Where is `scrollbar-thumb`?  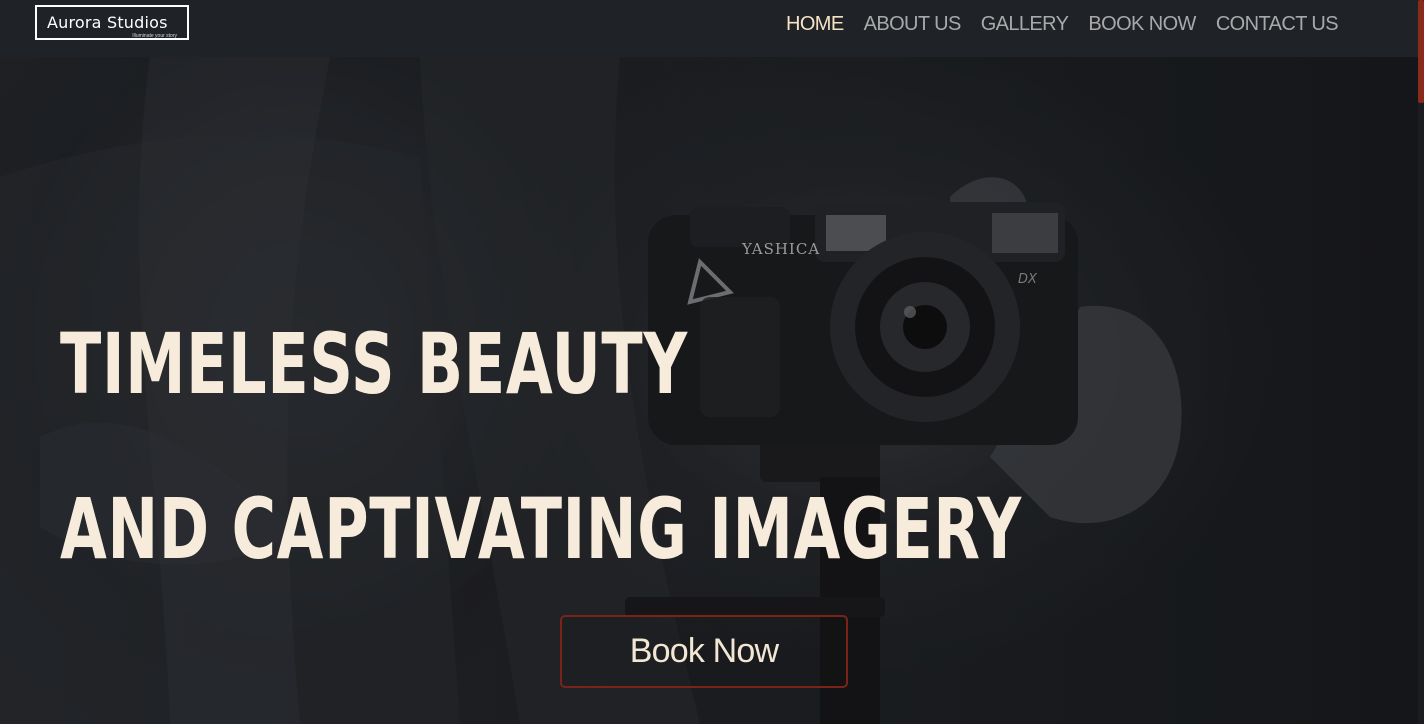 scrollbar-thumb is located at coordinates (1421, 51).